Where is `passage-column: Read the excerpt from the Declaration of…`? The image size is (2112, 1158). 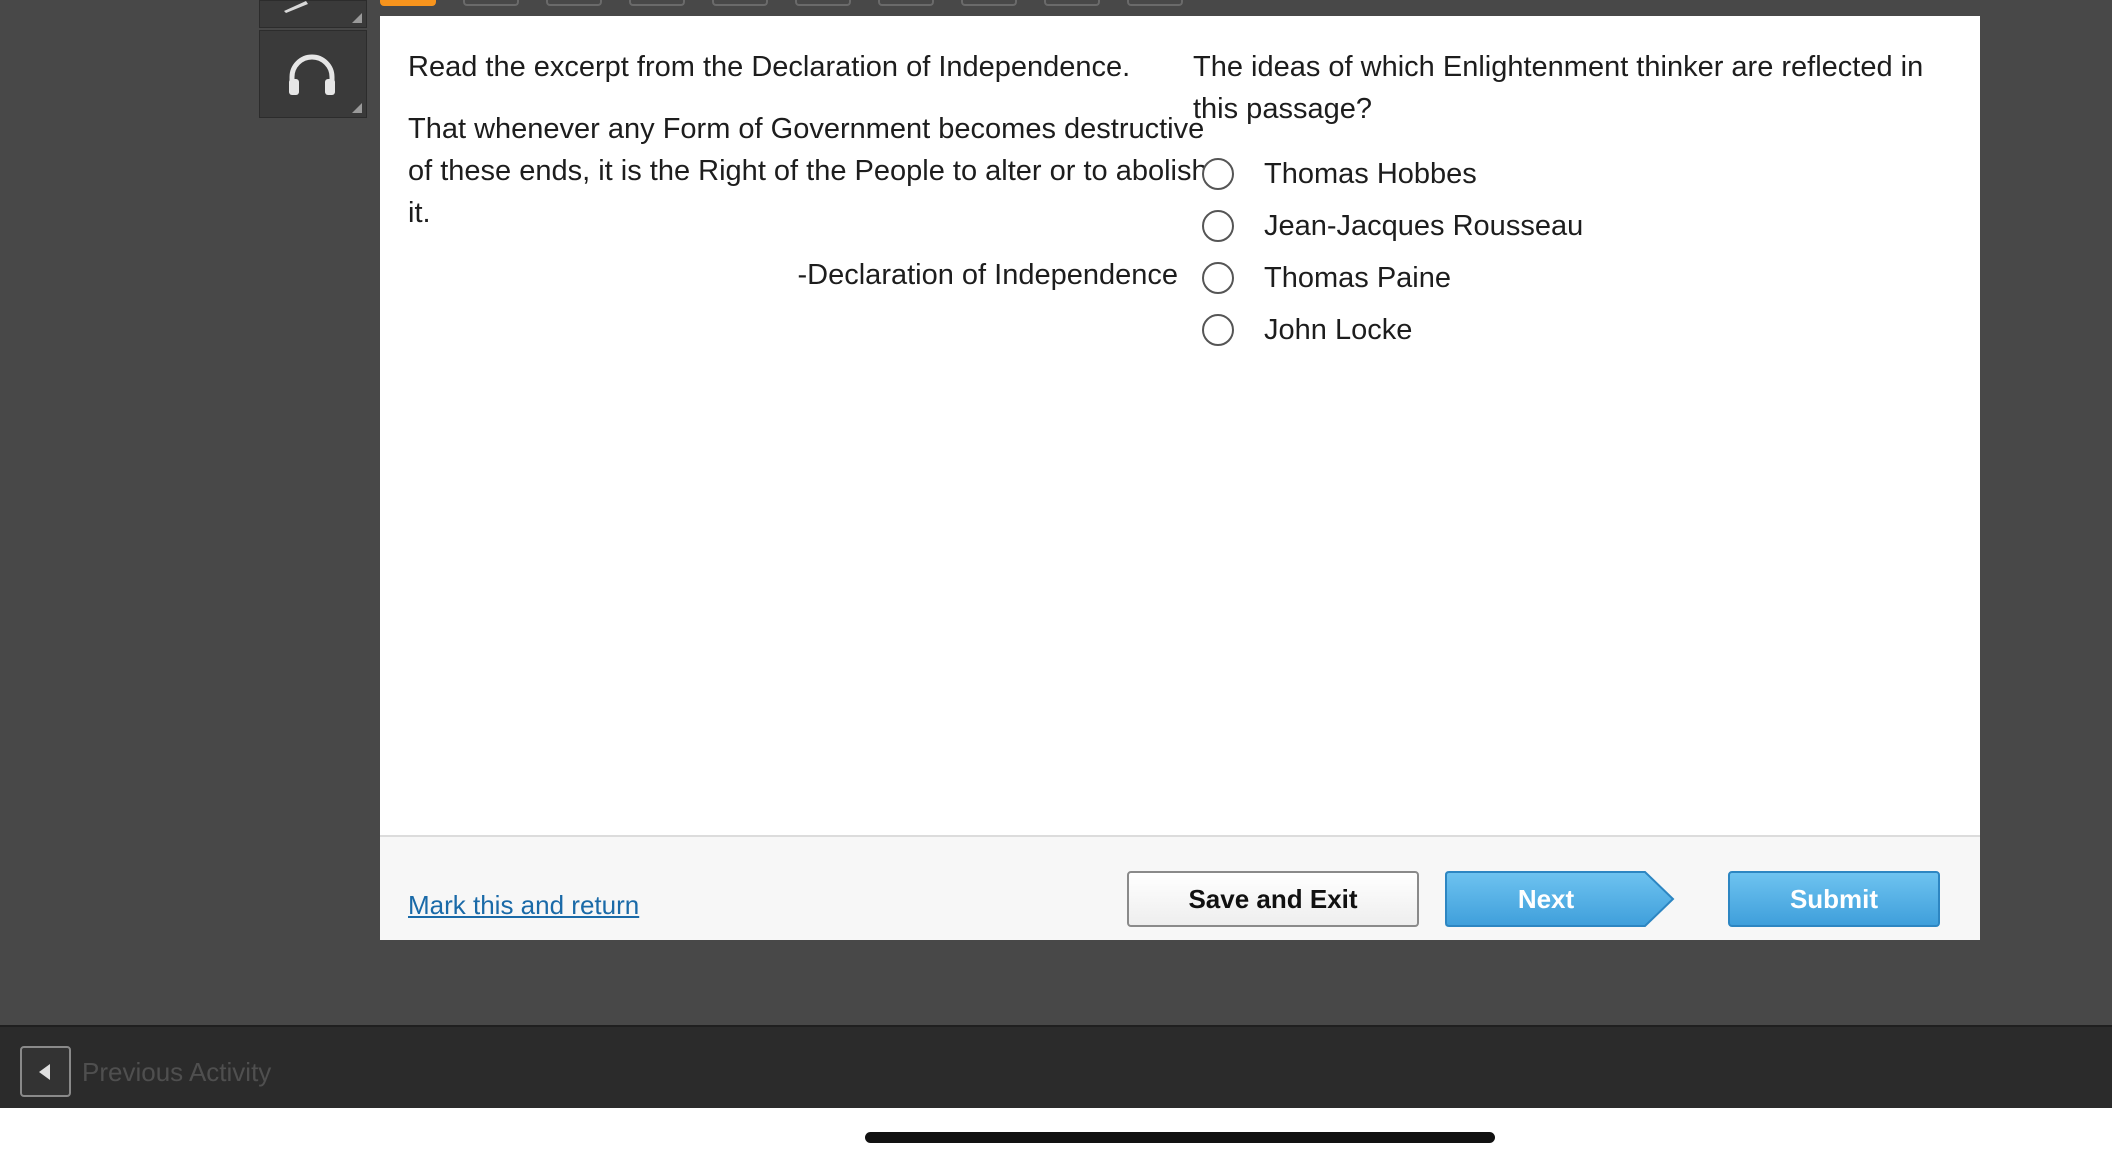
passage-column: Read the excerpt from the Declaration of… is located at coordinates (808, 171).